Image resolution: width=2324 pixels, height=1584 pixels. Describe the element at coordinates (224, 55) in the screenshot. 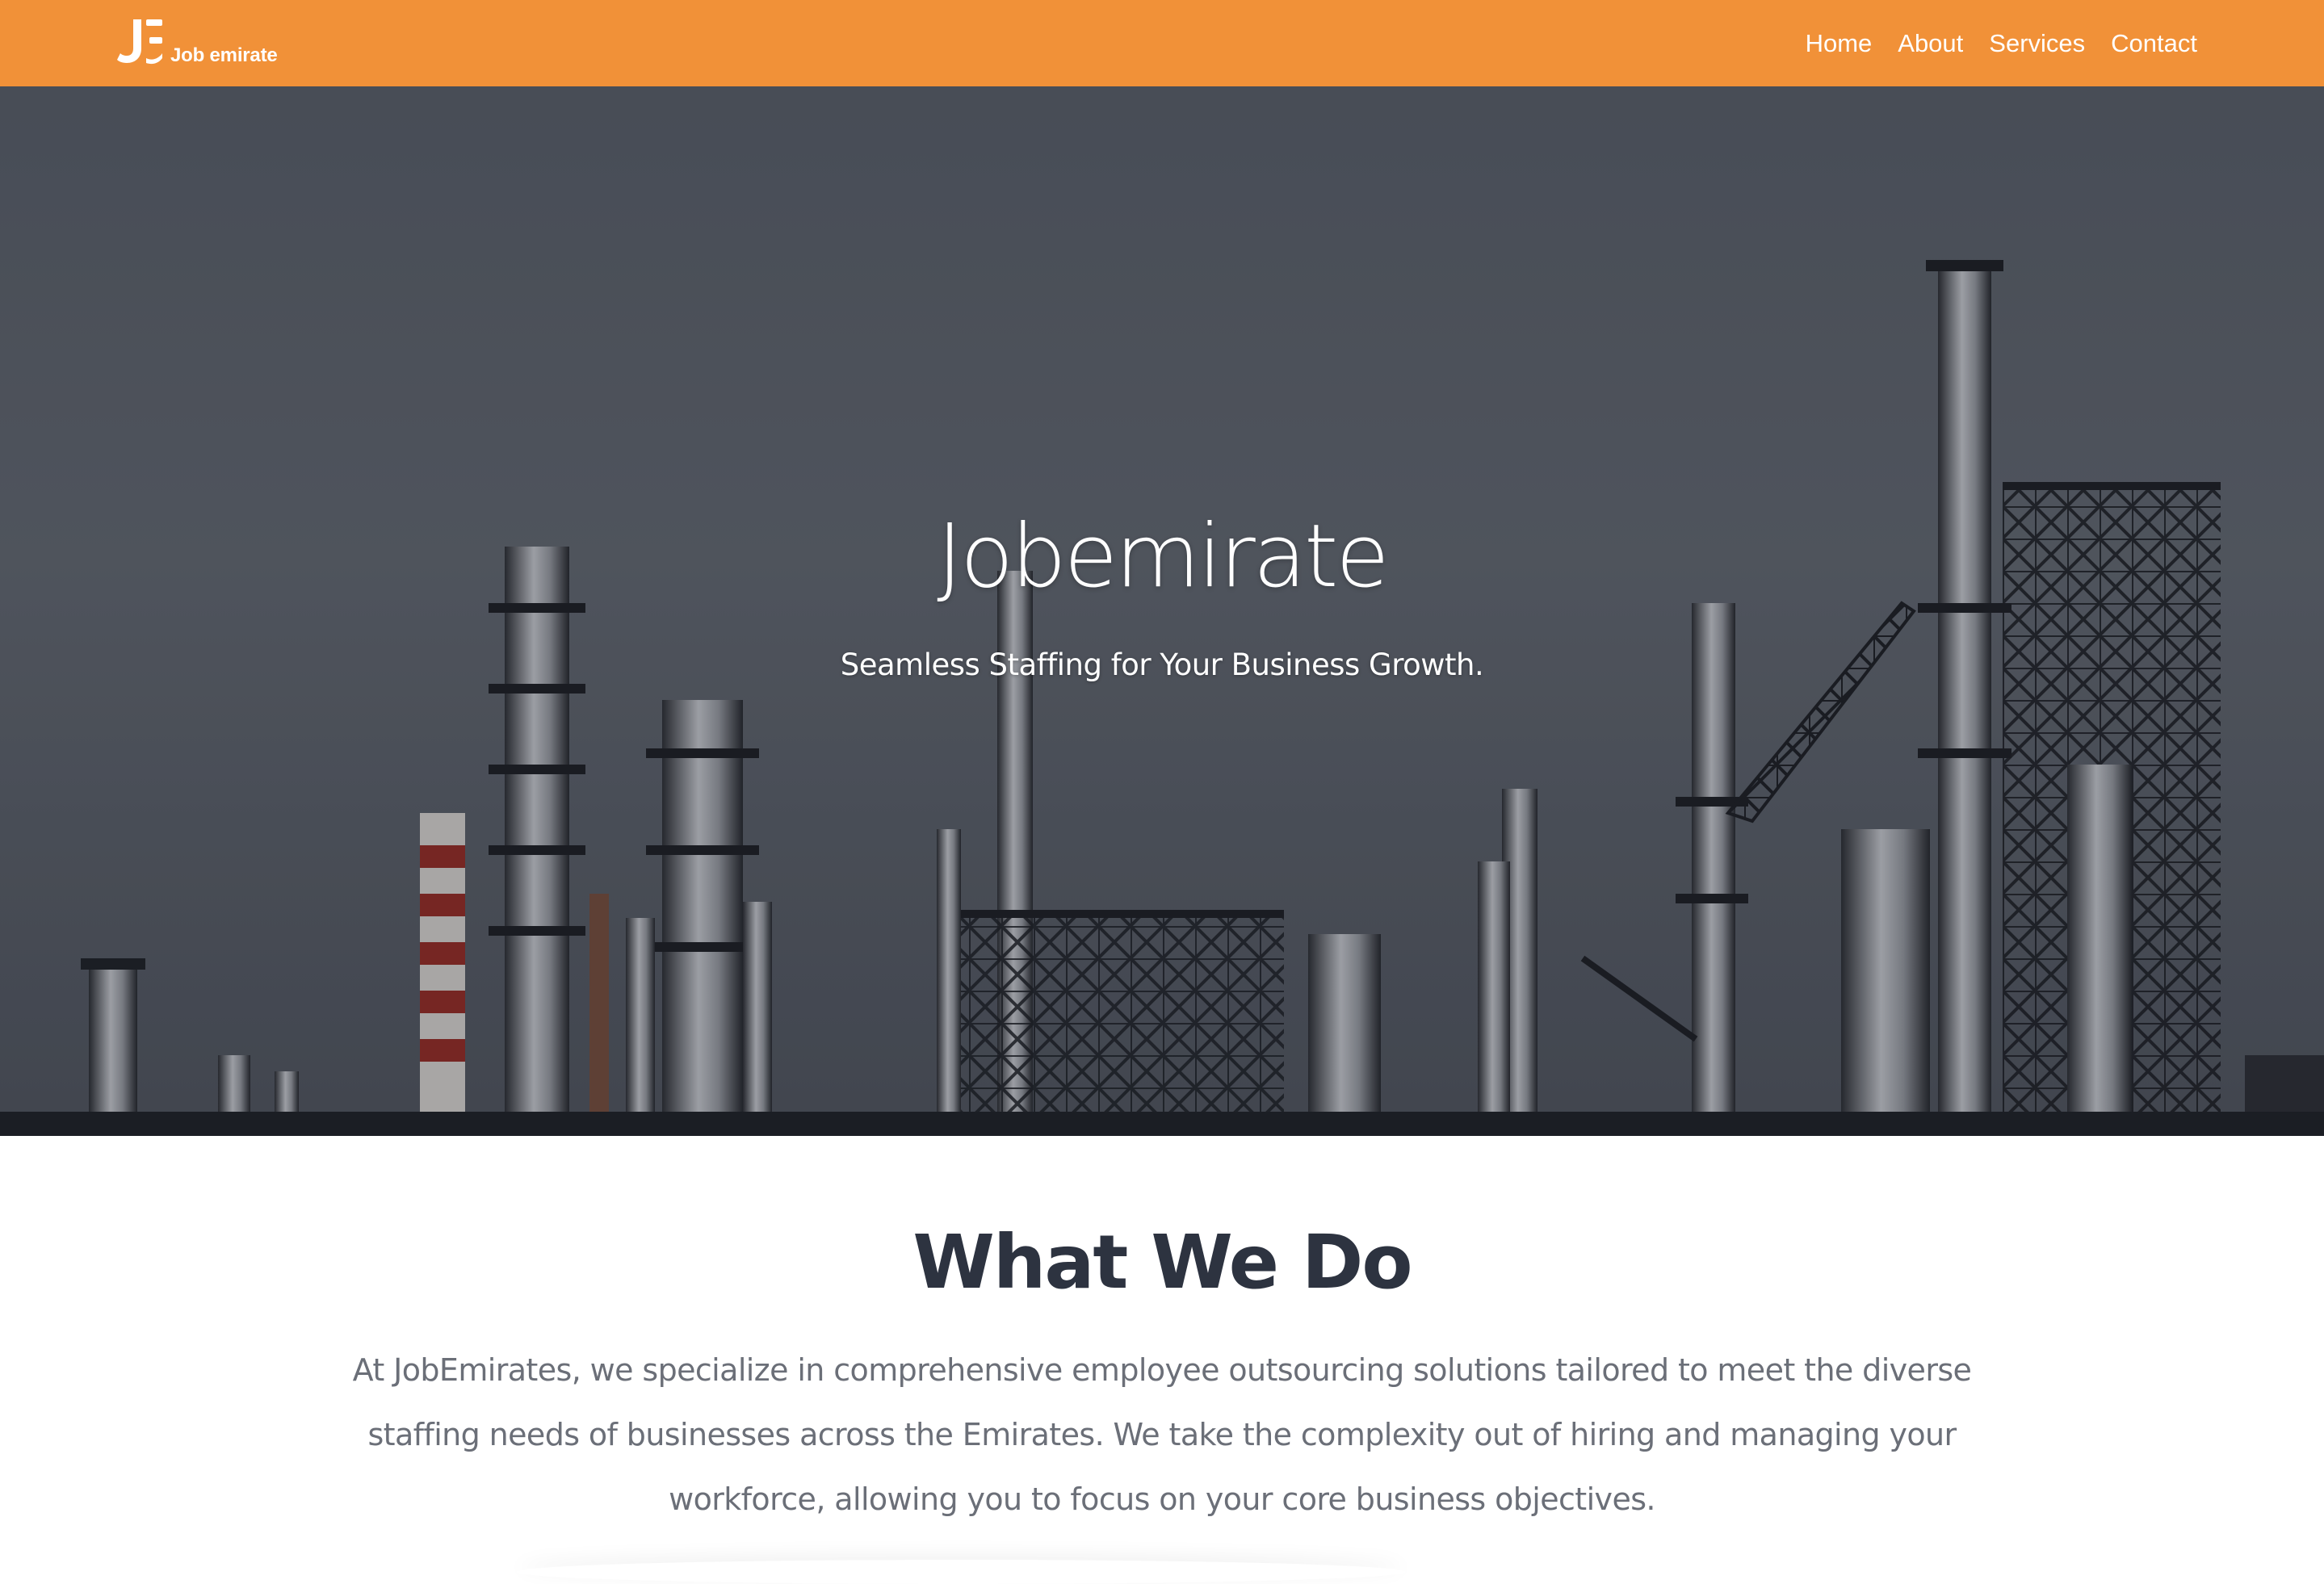

I see `brand-name: Job emirate` at that location.